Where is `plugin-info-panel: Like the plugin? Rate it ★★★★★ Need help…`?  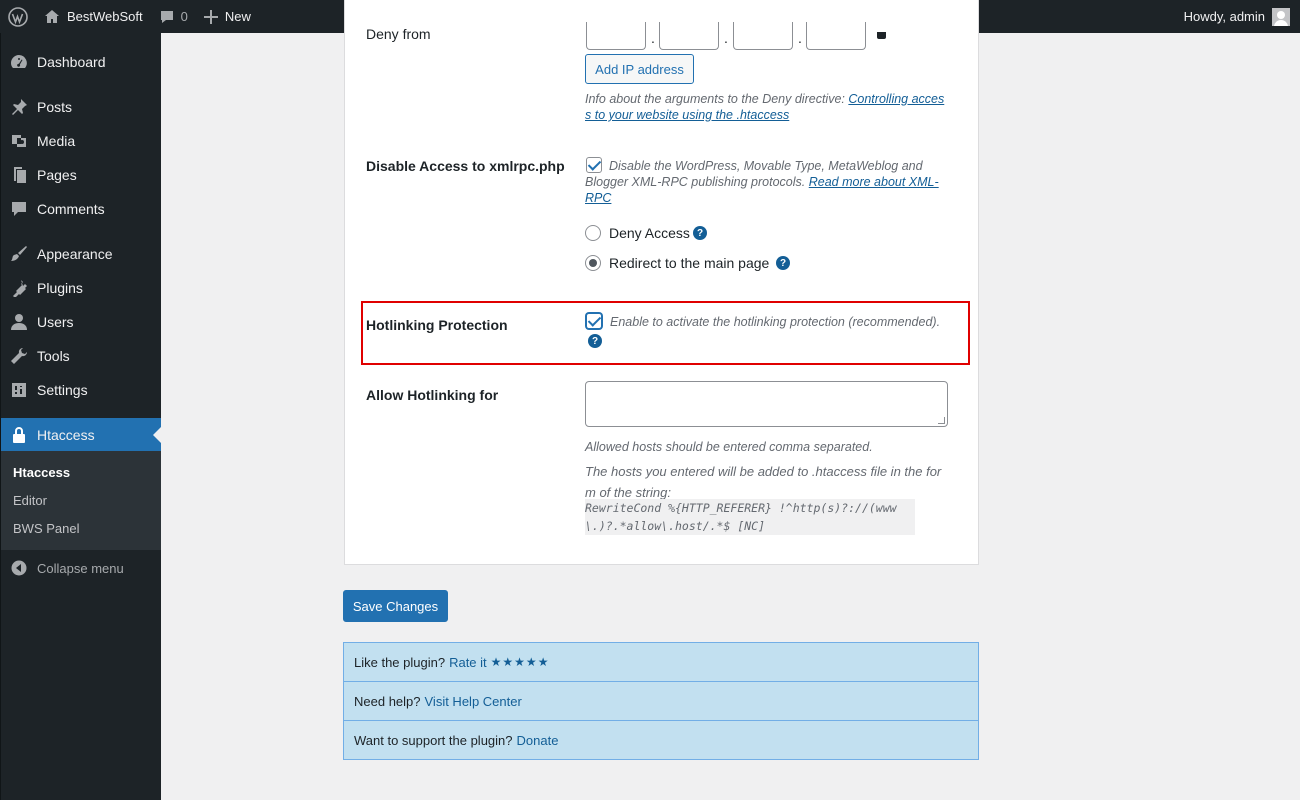
plugin-info-panel: Like the plugin? Rate it ★★★★★ Need help… is located at coordinates (661, 701).